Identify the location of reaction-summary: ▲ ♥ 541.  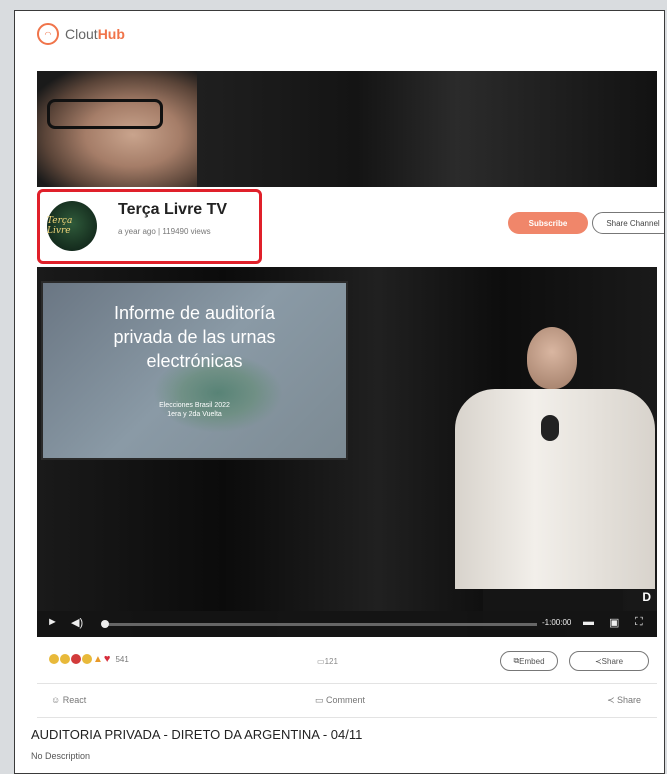
(89, 659).